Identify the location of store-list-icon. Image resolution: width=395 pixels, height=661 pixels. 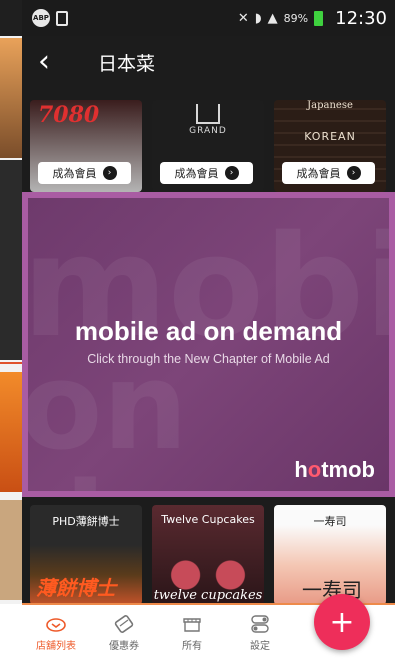
(56, 624).